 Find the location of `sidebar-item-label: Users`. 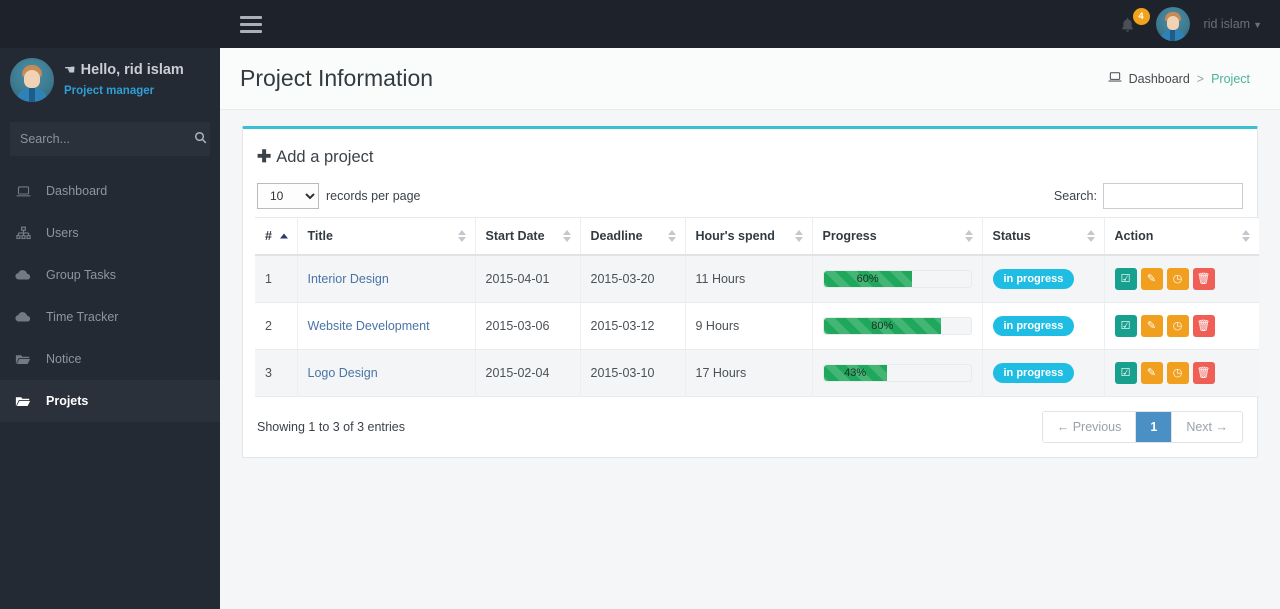

sidebar-item-label: Users is located at coordinates (62, 233).